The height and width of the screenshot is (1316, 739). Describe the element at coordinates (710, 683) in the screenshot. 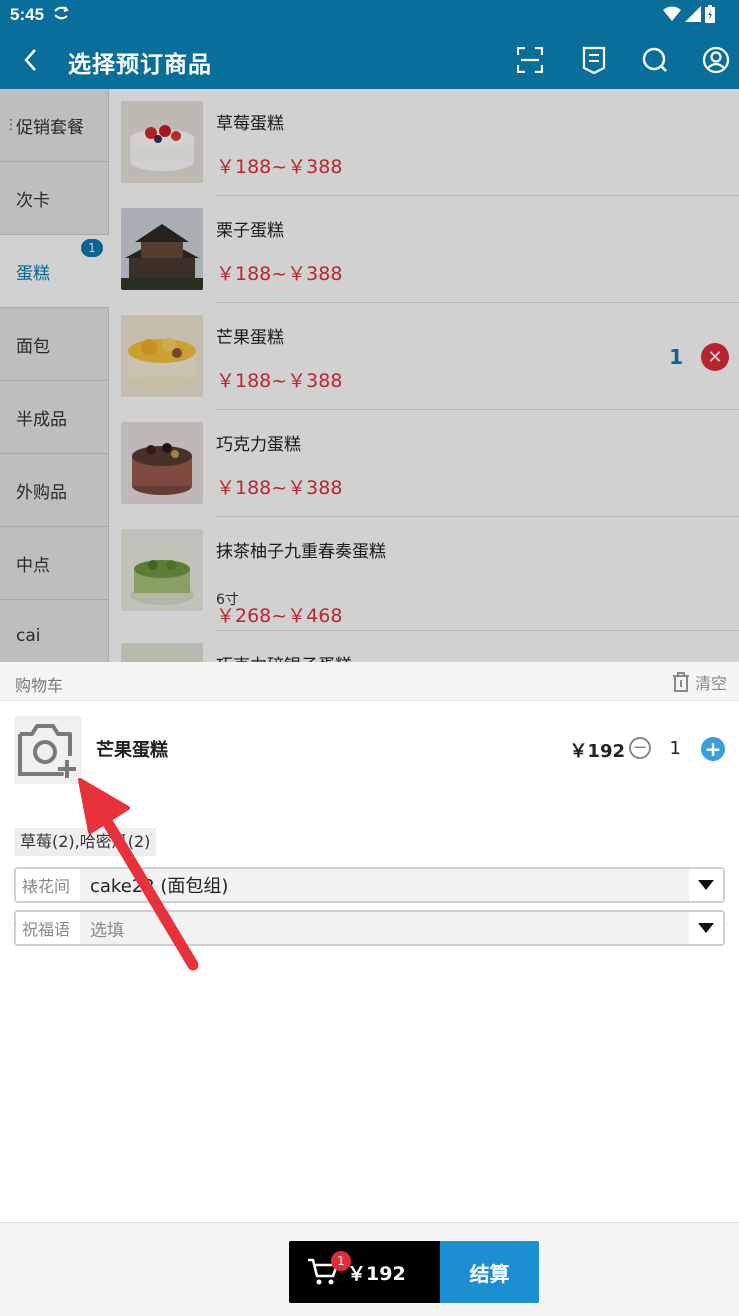

I see `clear-cart-label: 清空` at that location.